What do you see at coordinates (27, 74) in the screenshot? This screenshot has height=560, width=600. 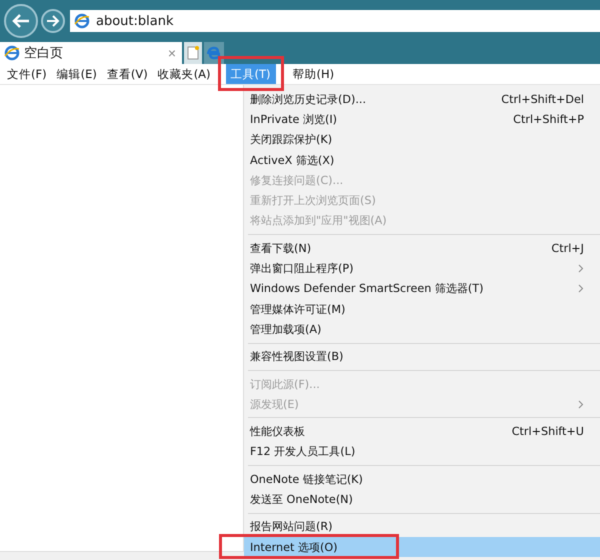 I see `menu-bar-item: 文件(F)` at bounding box center [27, 74].